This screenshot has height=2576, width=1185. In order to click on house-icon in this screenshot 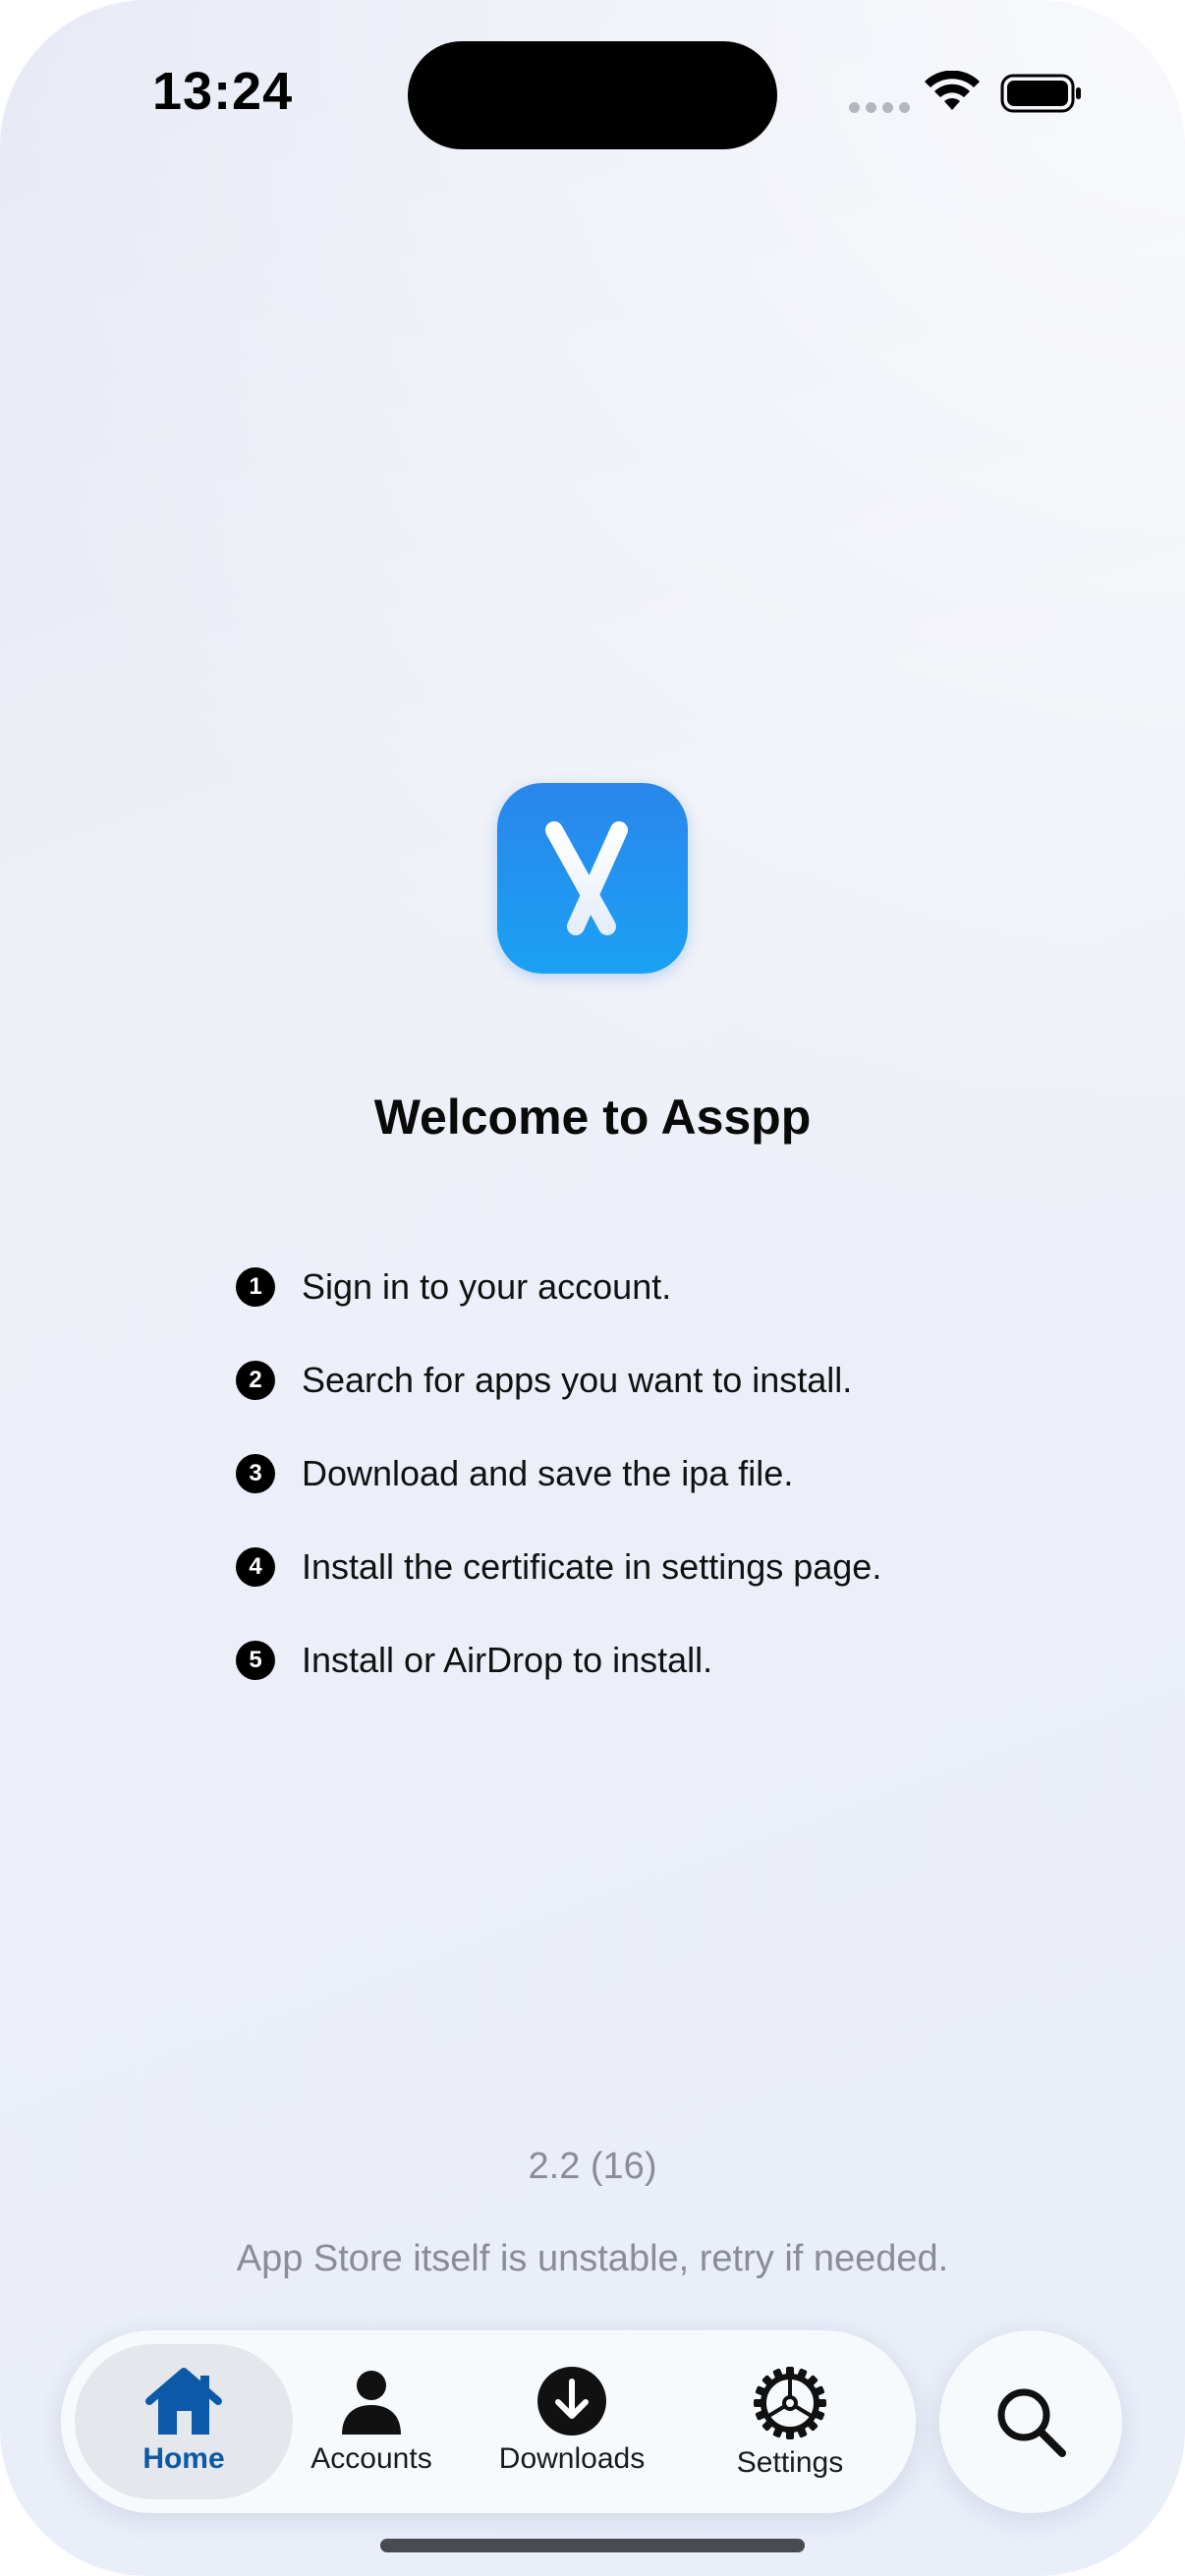, I will do `click(184, 2401)`.